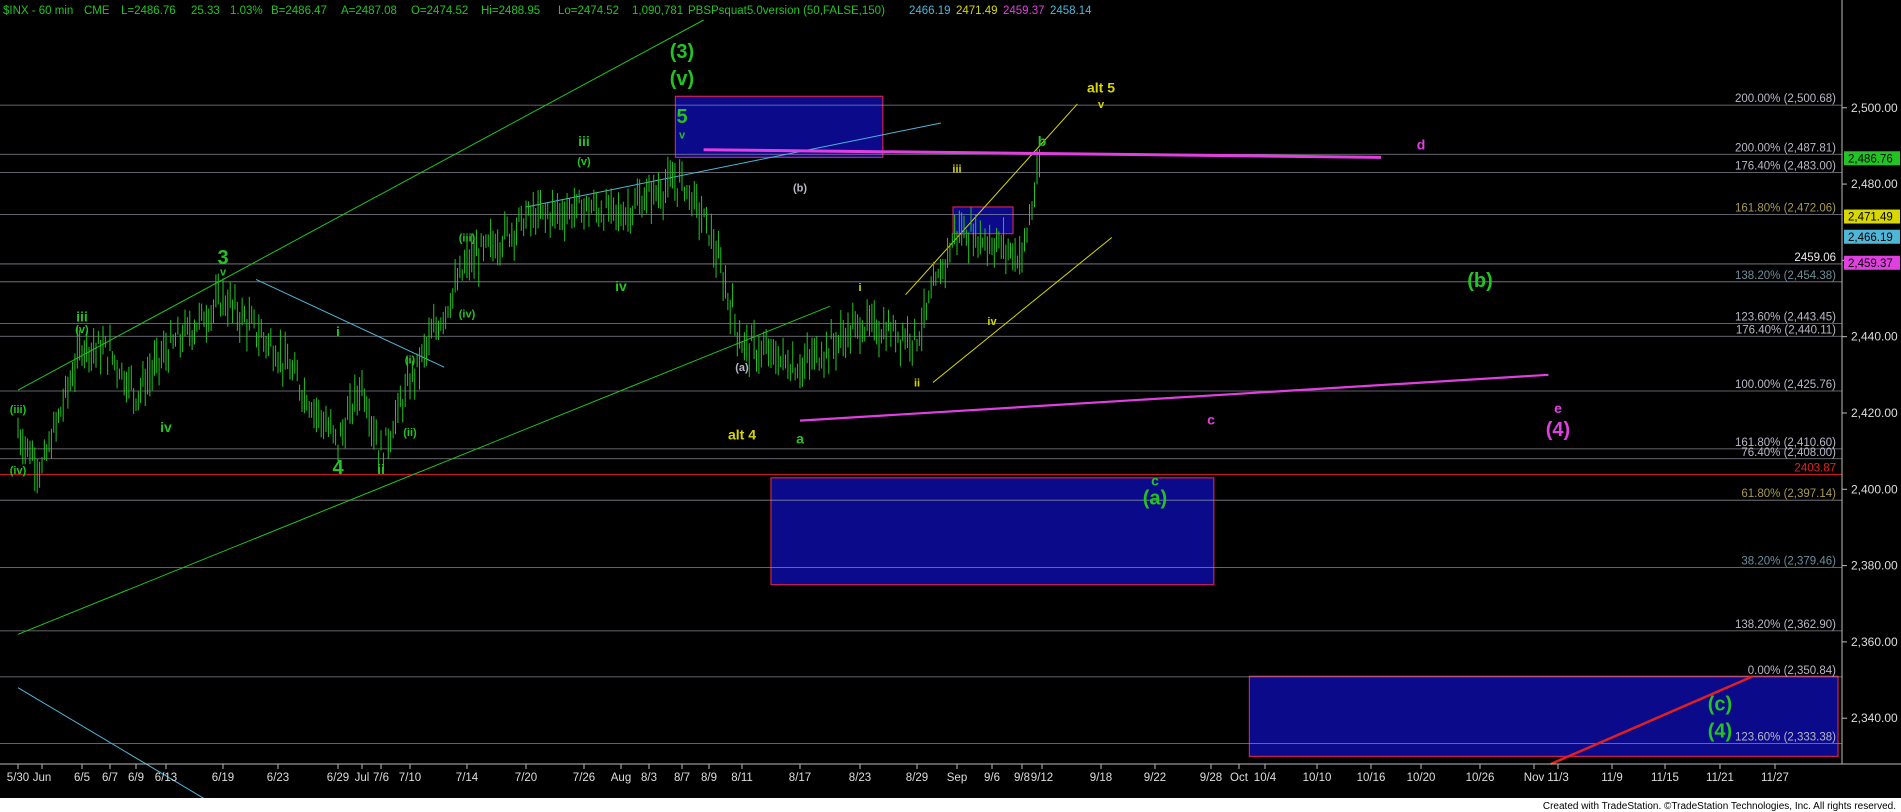 The height and width of the screenshot is (812, 1901). I want to click on y-tick-label: 2,340.00, so click(1874, 718).